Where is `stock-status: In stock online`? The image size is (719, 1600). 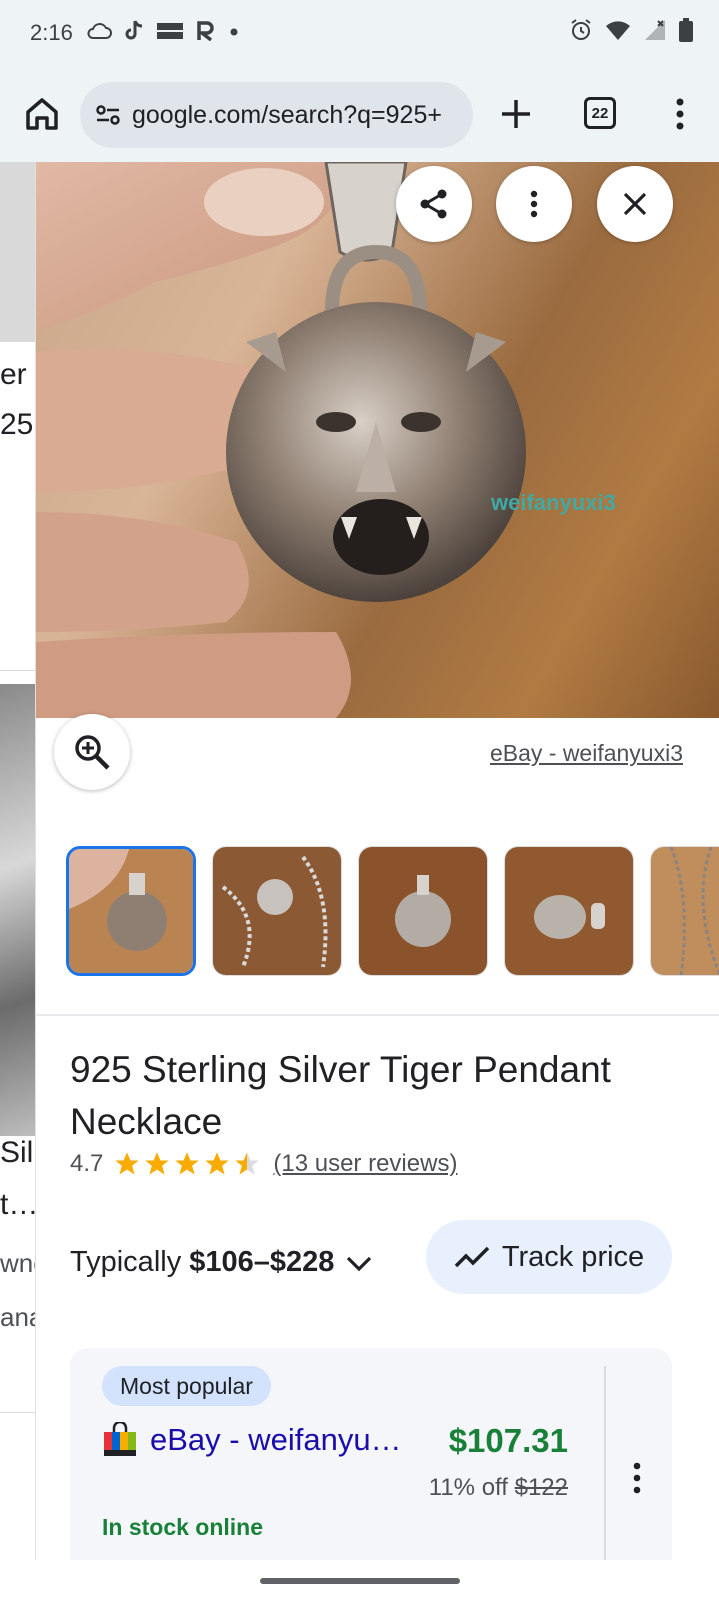 stock-status: In stock online is located at coordinates (183, 1527).